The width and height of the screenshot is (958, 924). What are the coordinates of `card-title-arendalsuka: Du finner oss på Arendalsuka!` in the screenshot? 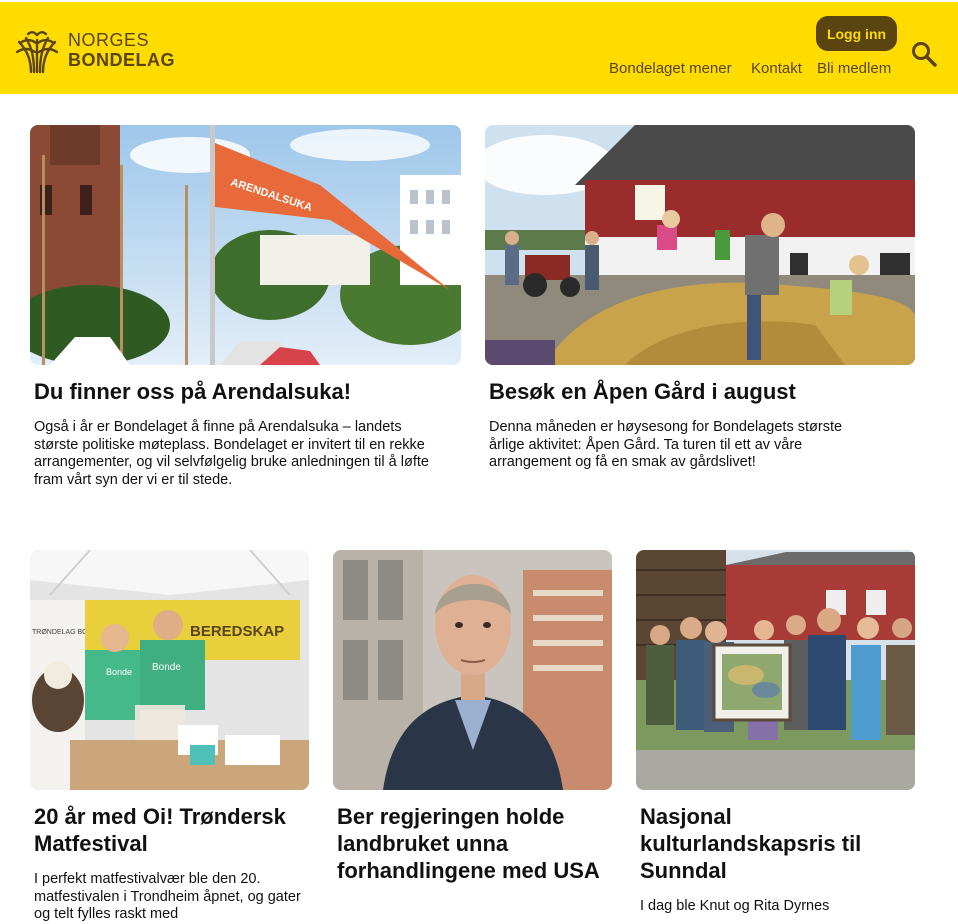 It's located at (244, 391).